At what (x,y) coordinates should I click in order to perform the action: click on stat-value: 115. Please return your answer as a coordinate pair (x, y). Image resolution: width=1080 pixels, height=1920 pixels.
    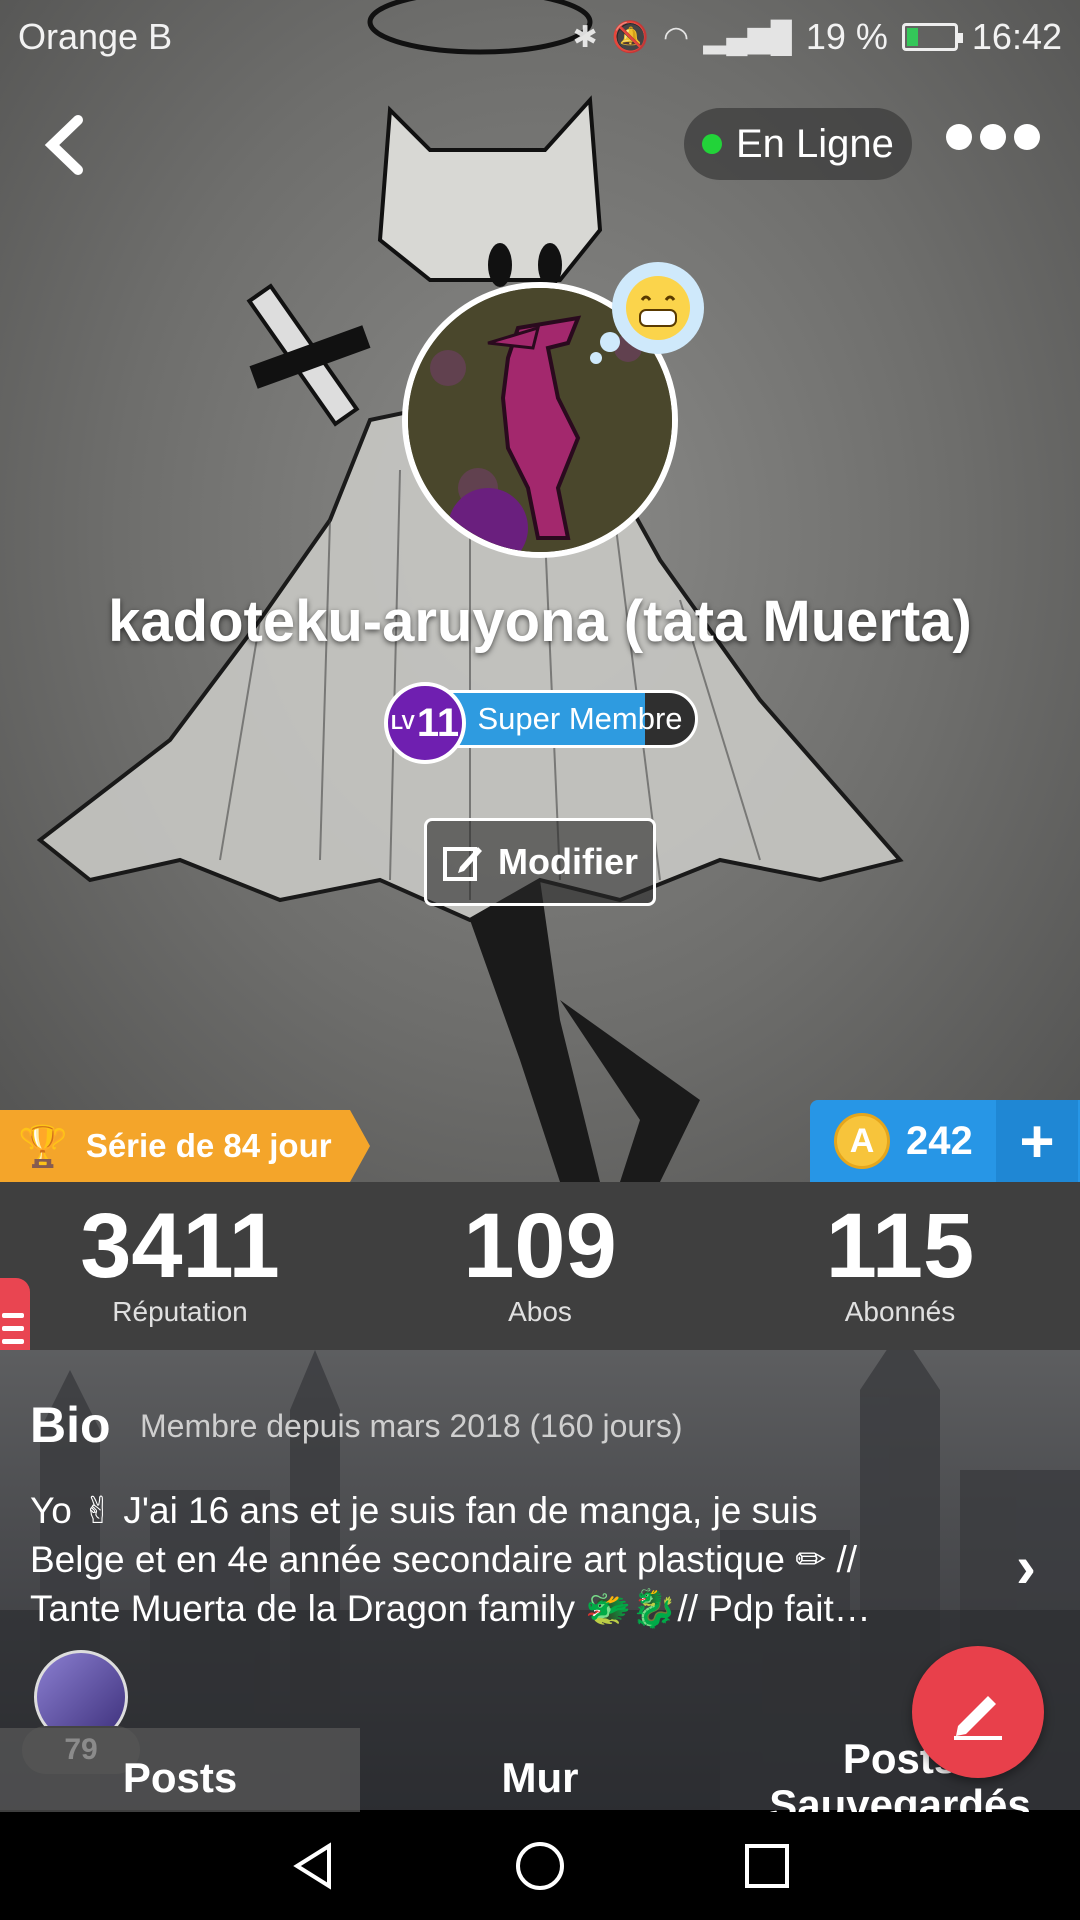
    Looking at the image, I should click on (900, 1246).